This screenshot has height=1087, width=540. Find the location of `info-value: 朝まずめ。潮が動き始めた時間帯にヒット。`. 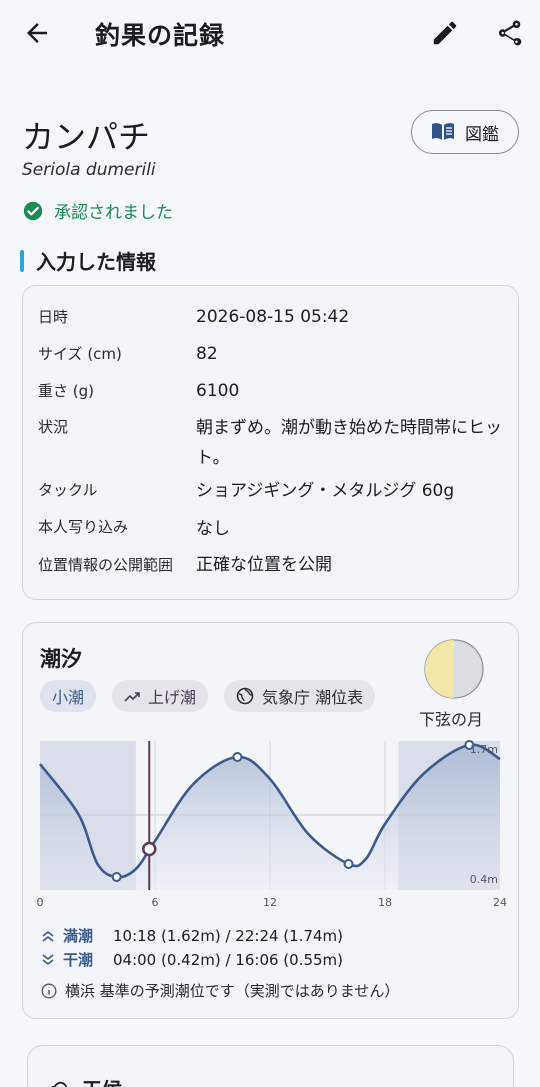

info-value: 朝まずめ。潮が動き始めた時間帯にヒット。 is located at coordinates (349, 443).